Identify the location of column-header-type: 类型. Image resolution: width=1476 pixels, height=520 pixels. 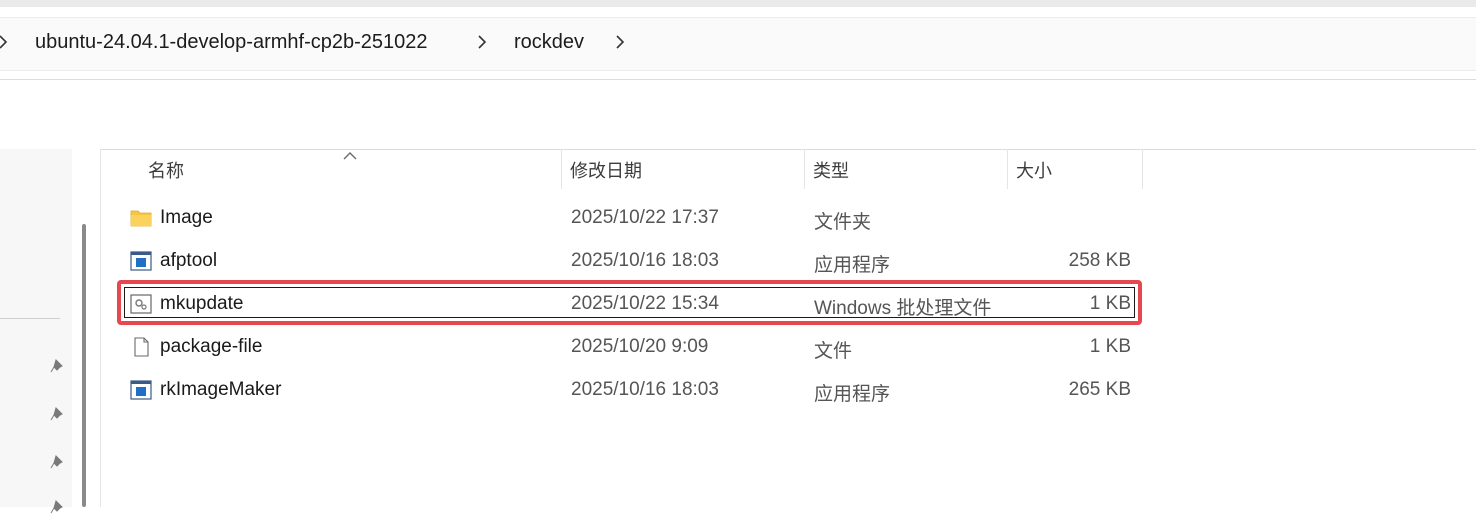
(906, 169).